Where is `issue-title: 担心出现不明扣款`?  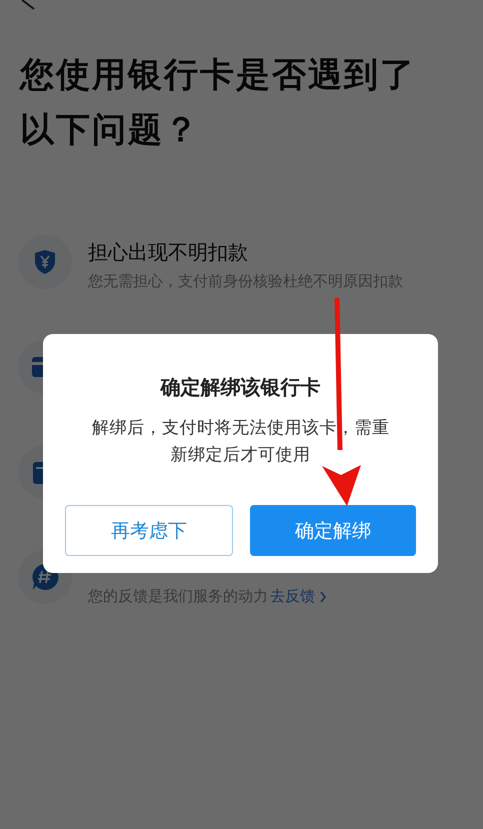
issue-title: 担心出现不明扣款 is located at coordinates (168, 252).